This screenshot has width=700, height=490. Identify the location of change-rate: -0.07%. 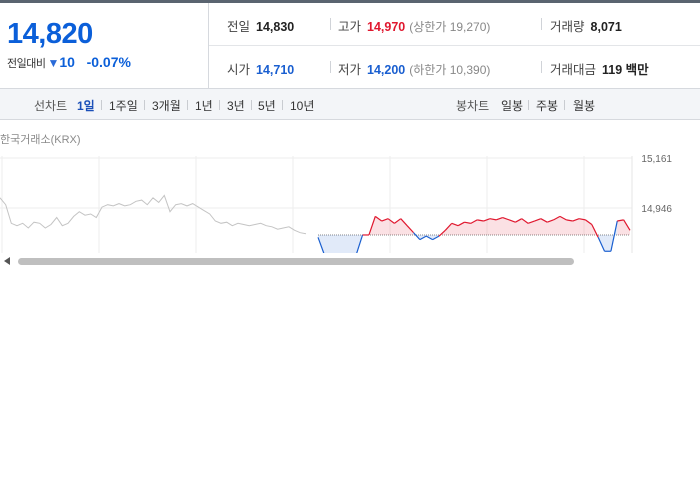
(108, 62).